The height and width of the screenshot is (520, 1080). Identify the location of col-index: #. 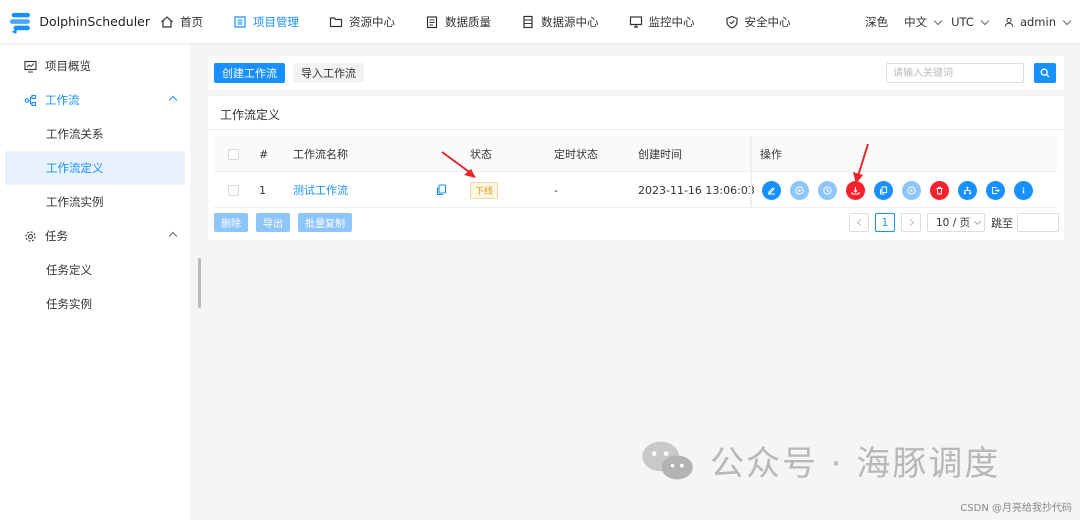
(264, 154).